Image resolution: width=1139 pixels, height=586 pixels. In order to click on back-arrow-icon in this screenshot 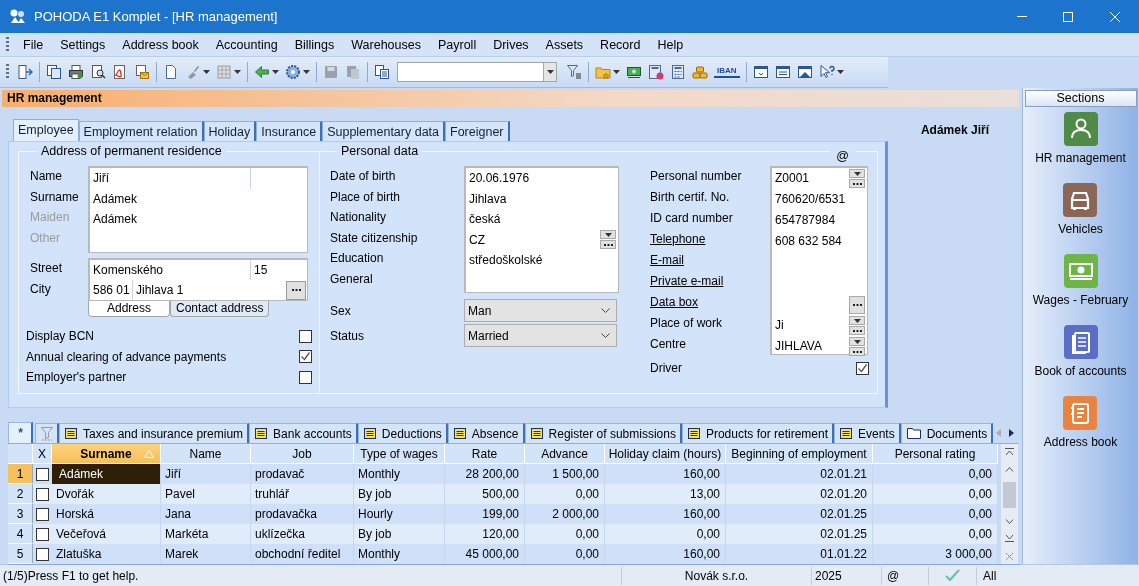, I will do `click(262, 72)`.